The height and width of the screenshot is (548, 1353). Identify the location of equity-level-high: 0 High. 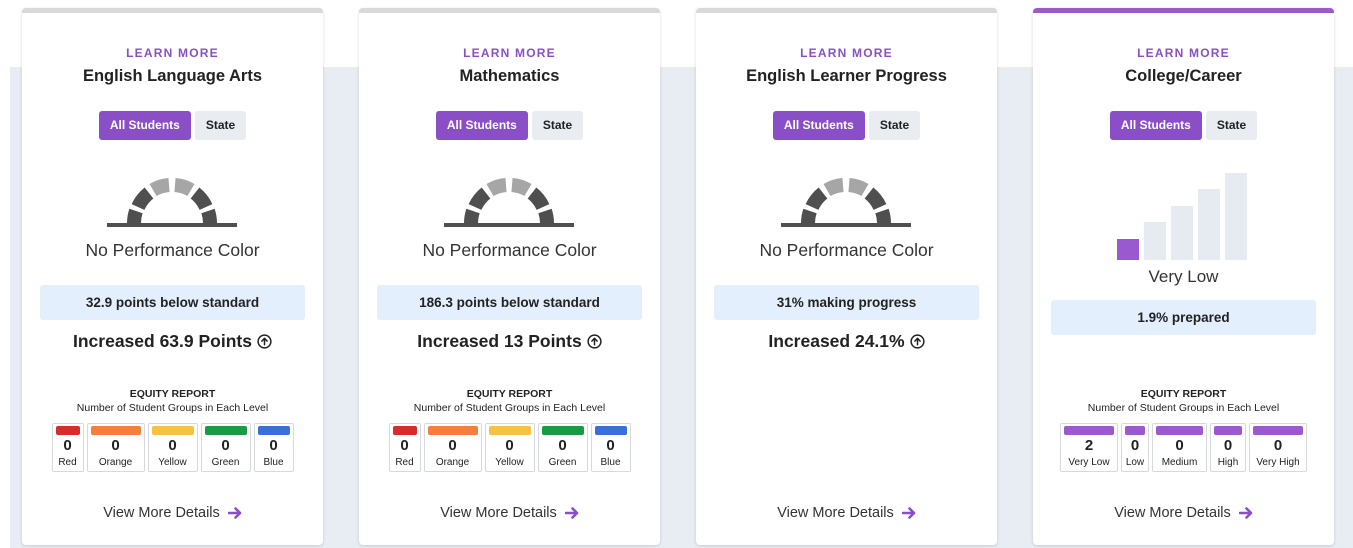
(1228, 447).